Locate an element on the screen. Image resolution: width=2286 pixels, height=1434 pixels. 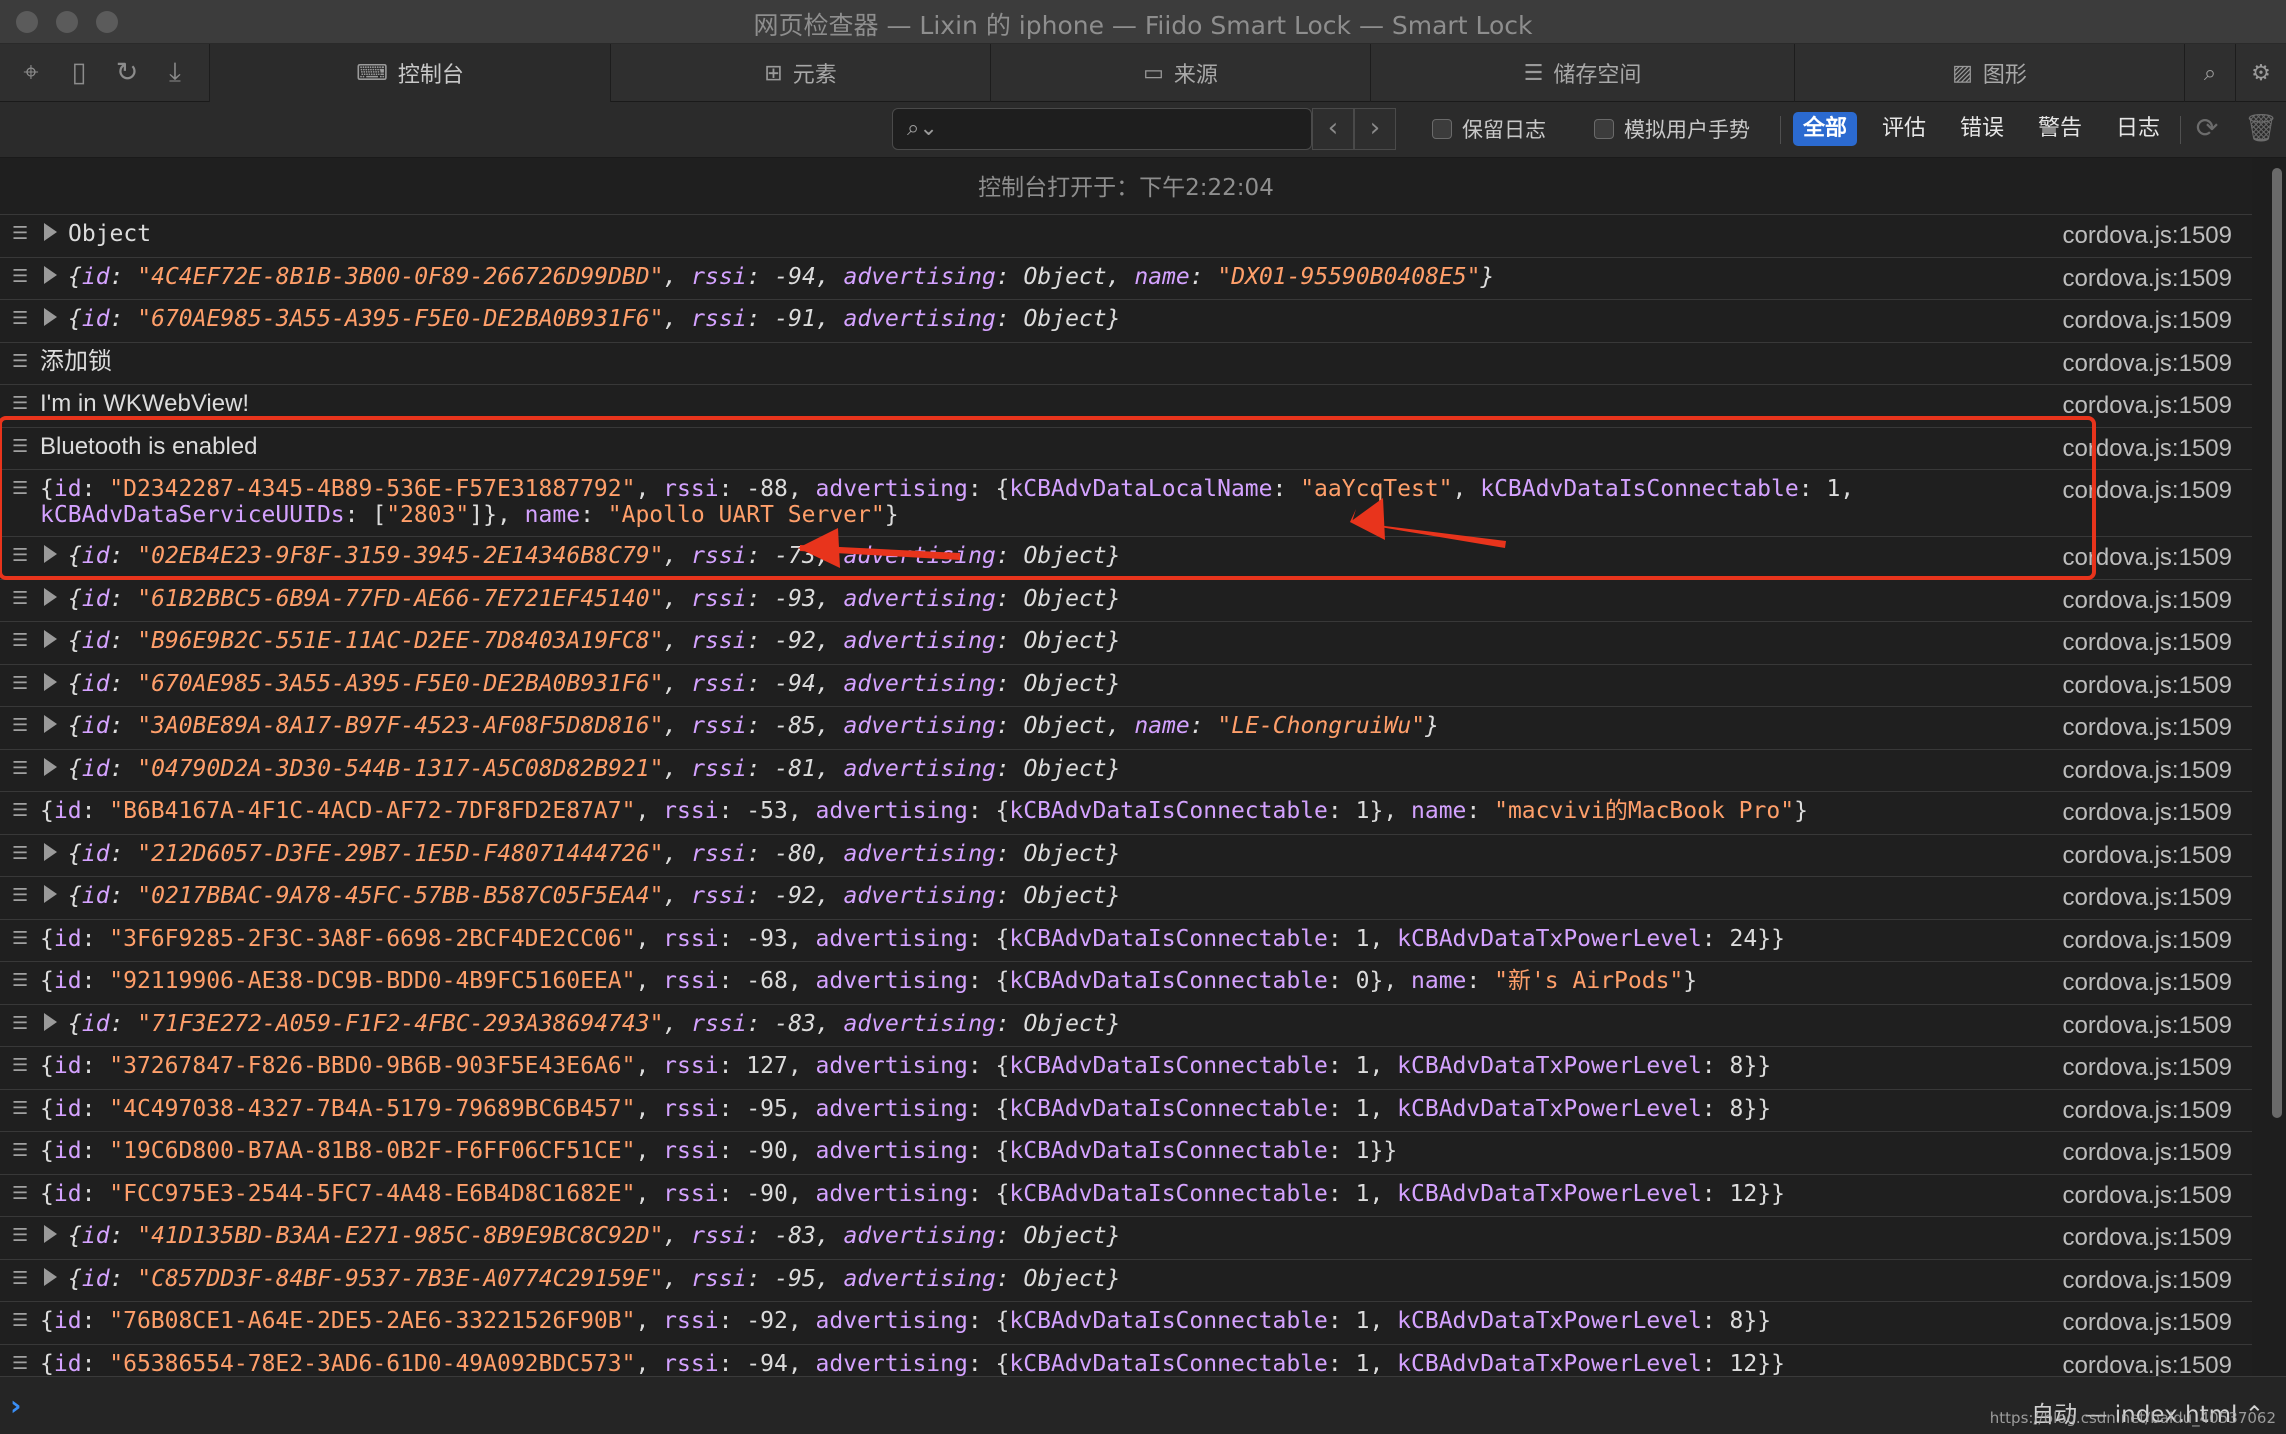
trash-icon: 🗑 is located at coordinates (2261, 129).